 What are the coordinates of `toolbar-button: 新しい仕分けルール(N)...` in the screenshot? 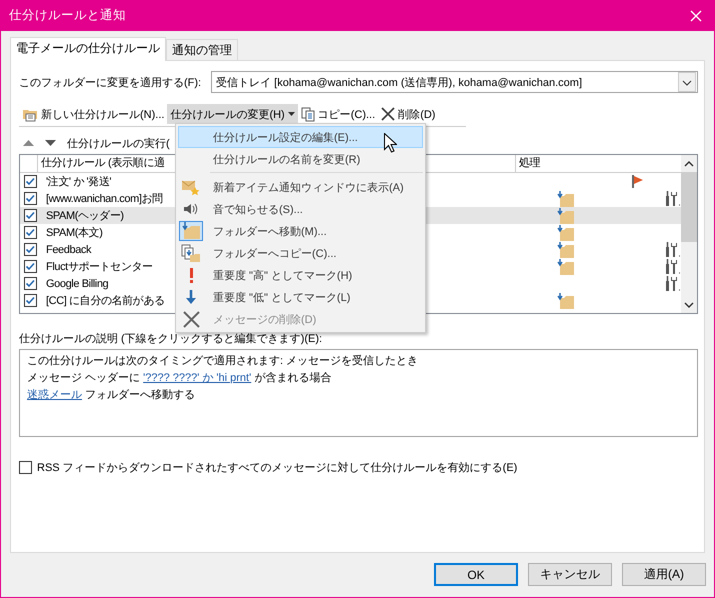 It's located at (93, 114).